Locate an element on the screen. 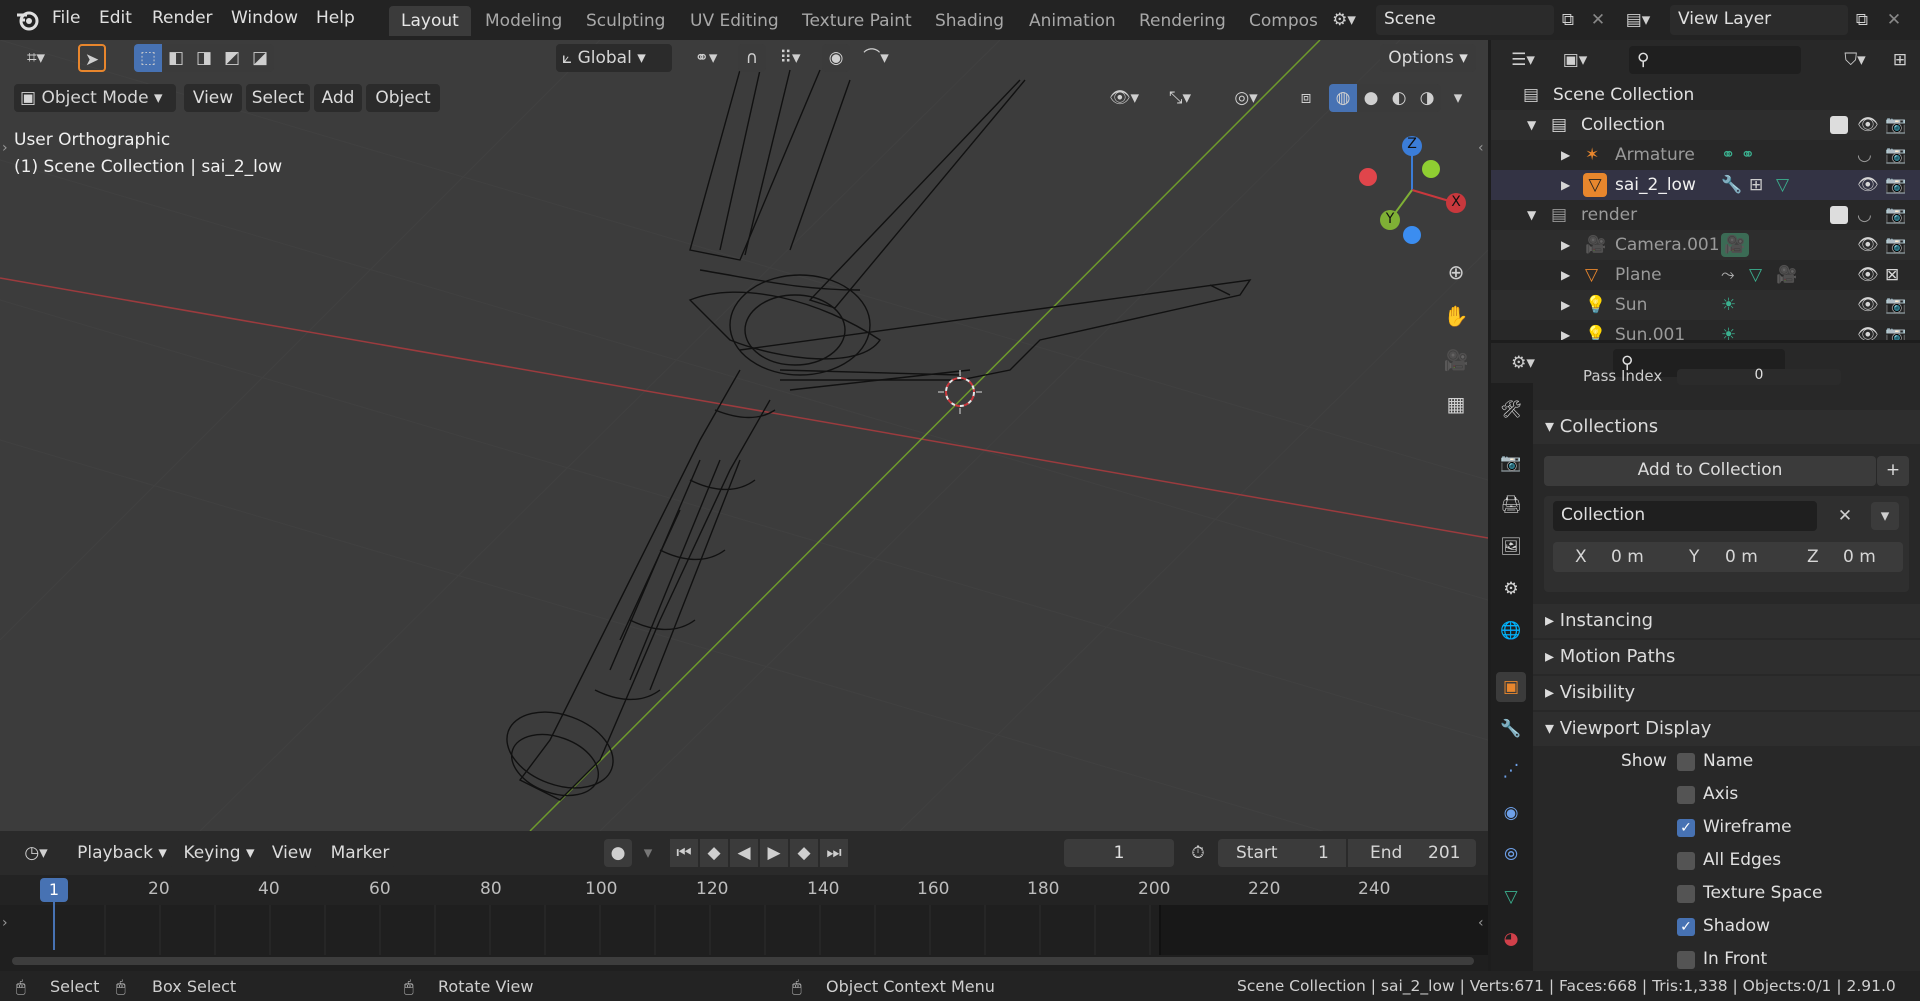 The height and width of the screenshot is (1001, 1920). shading-wireframe-icon: ◍ is located at coordinates (1343, 98).